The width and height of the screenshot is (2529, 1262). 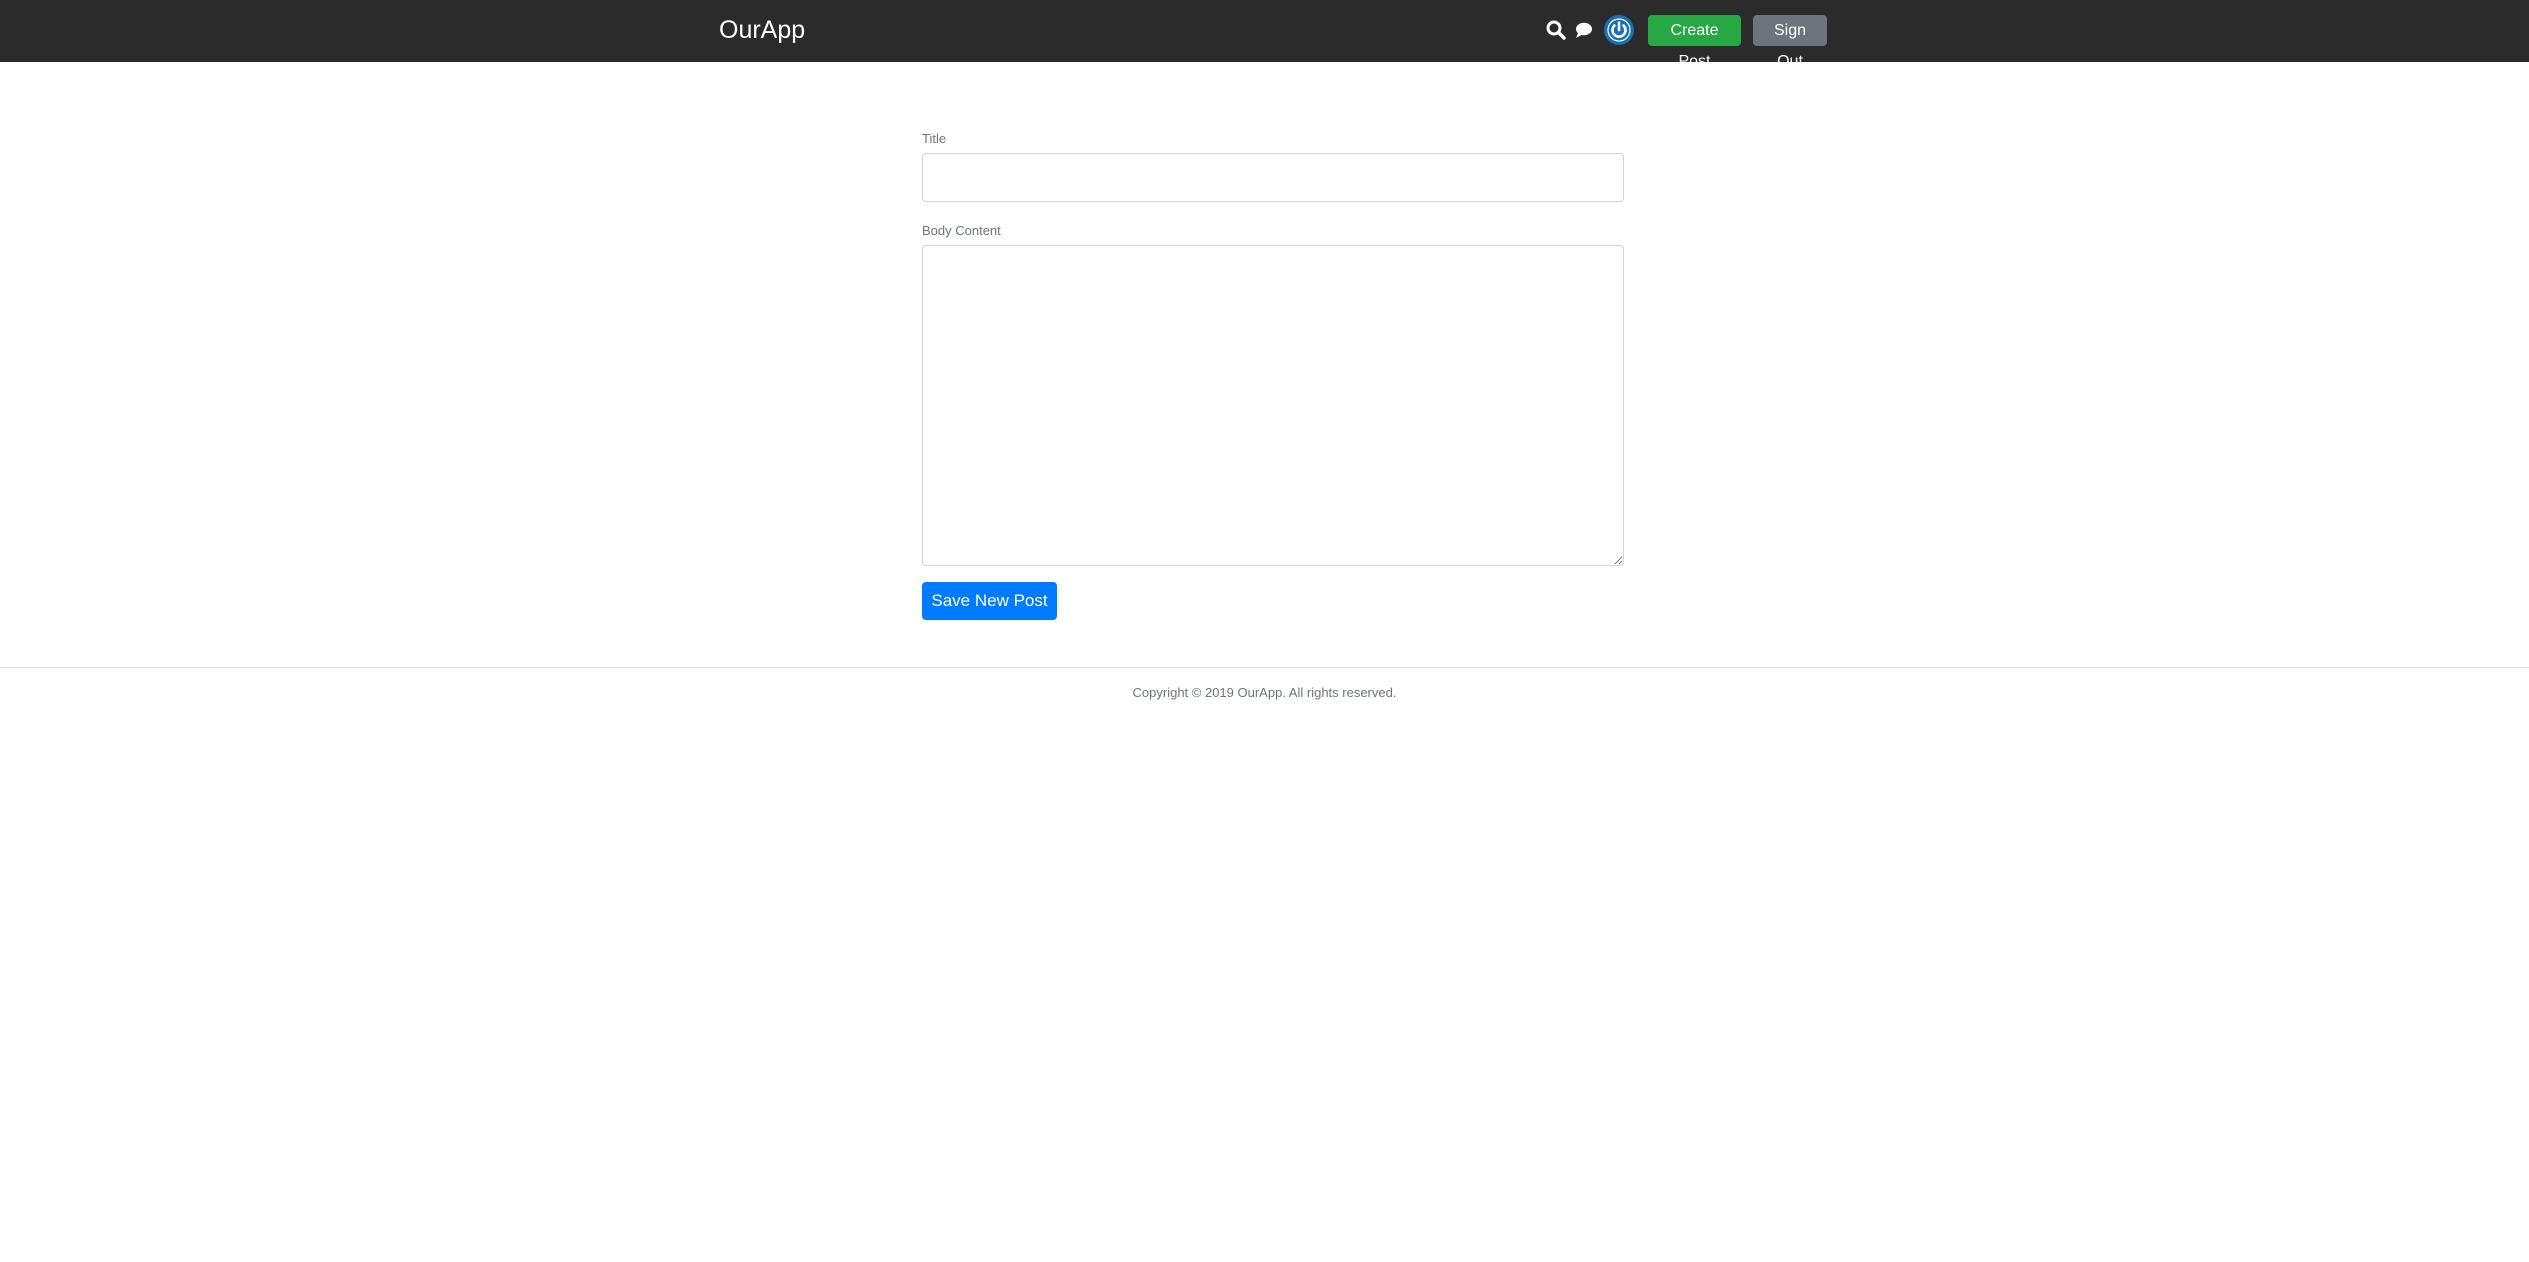 What do you see at coordinates (1273, 177) in the screenshot?
I see `title-input` at bounding box center [1273, 177].